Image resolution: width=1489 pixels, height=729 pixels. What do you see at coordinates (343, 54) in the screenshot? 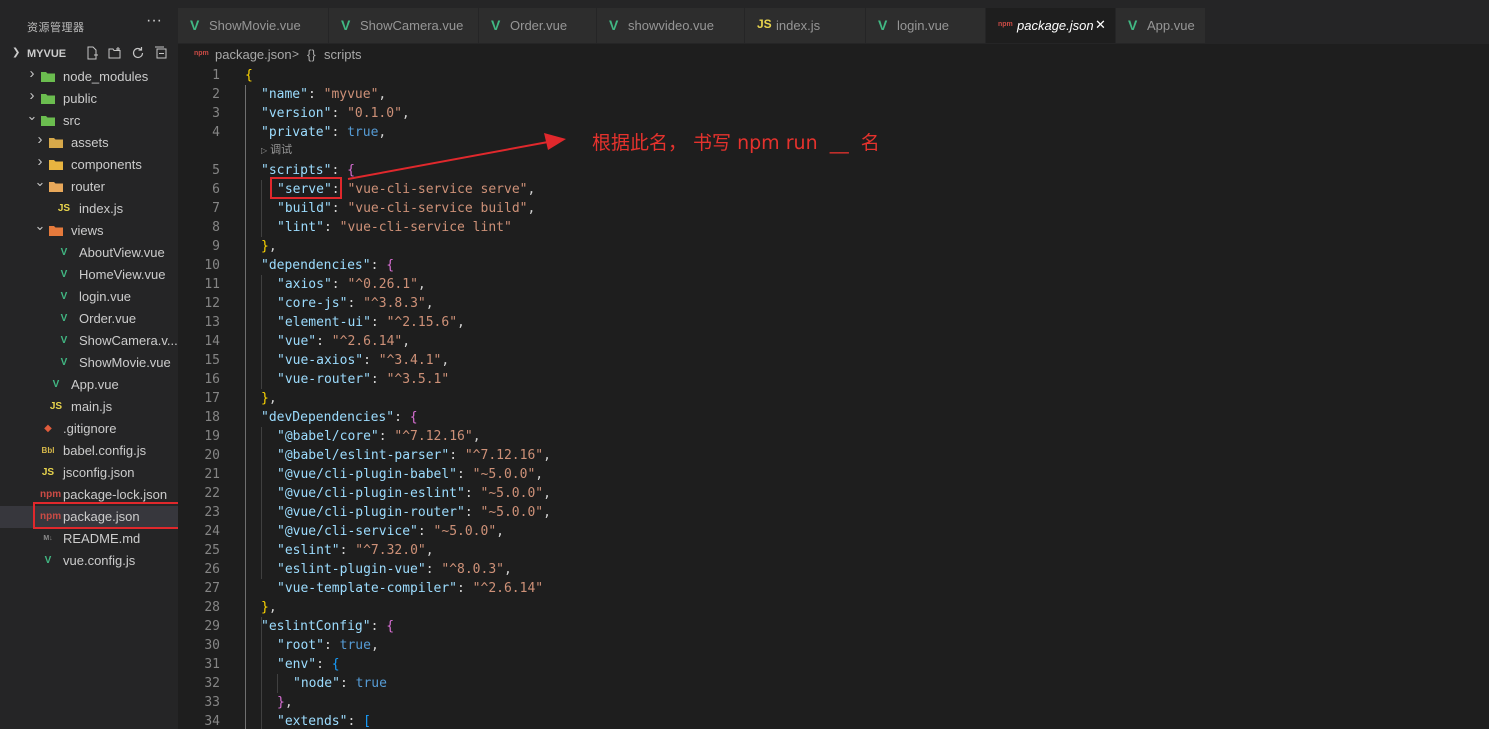
I see `breadcrumb-symbol: scripts` at bounding box center [343, 54].